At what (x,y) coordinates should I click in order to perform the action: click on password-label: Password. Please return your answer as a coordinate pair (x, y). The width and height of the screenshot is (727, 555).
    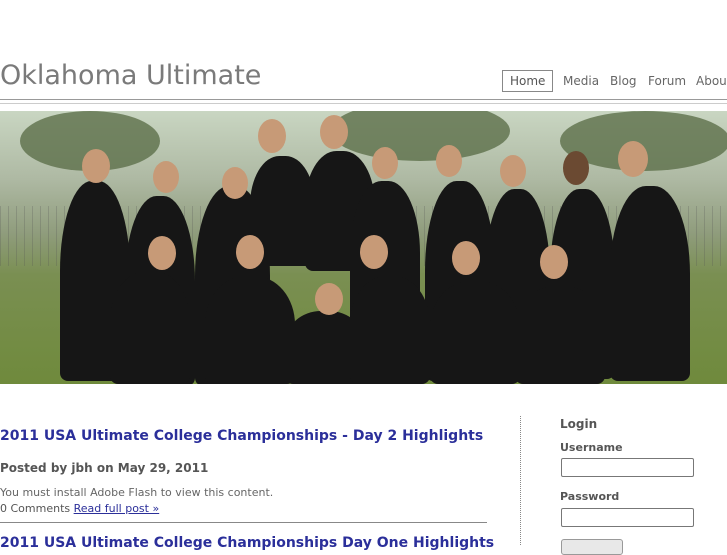
    Looking at the image, I should click on (590, 496).